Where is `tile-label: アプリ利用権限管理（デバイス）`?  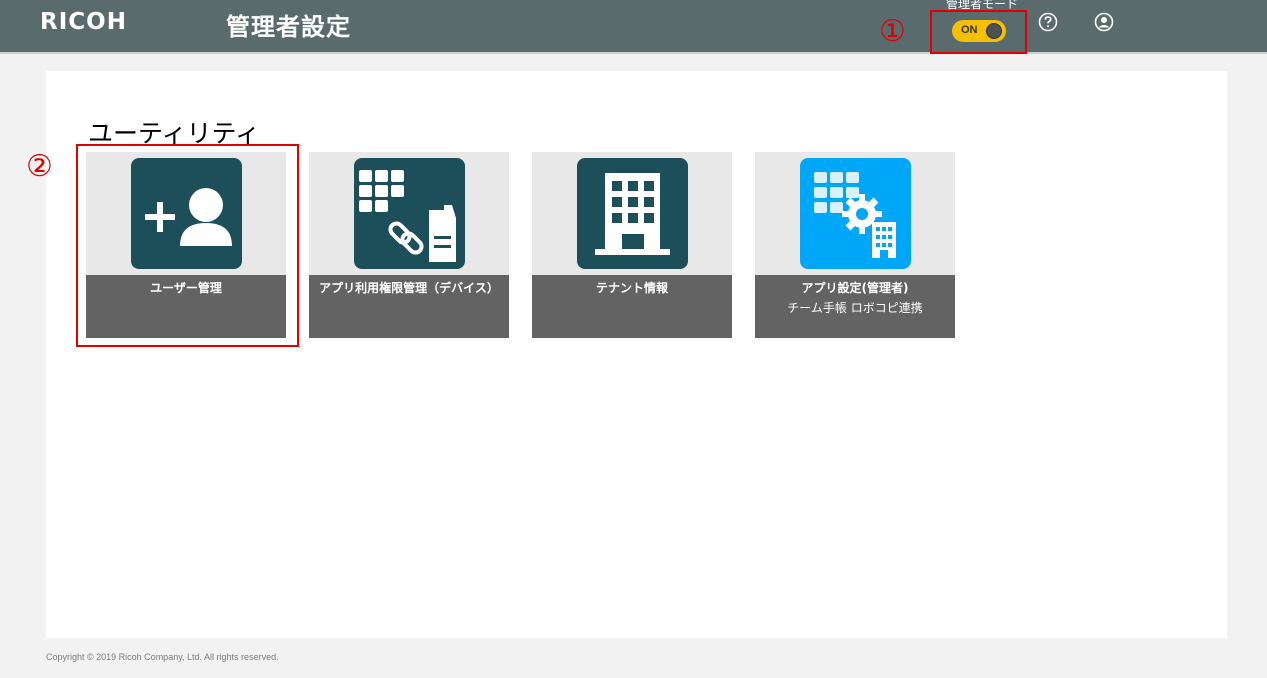 tile-label: アプリ利用権限管理（デバイス） is located at coordinates (409, 306).